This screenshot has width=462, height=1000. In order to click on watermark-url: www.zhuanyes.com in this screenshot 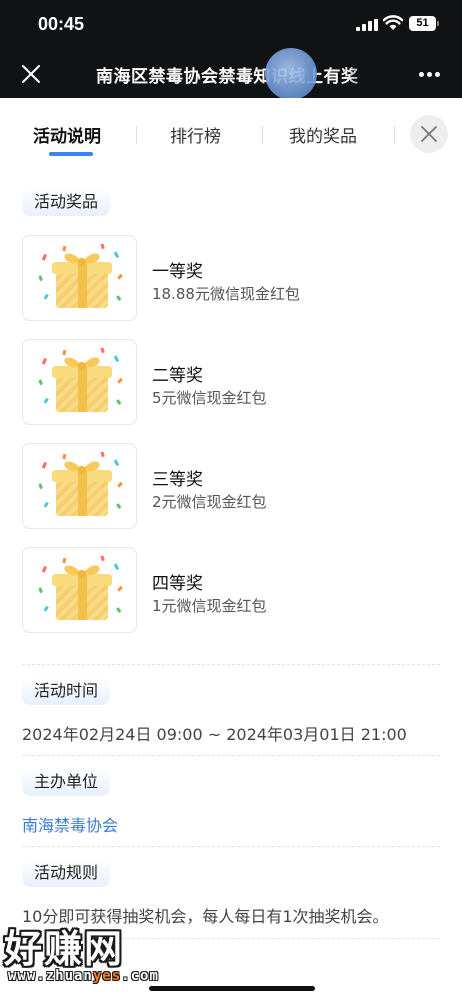, I will do `click(83, 976)`.